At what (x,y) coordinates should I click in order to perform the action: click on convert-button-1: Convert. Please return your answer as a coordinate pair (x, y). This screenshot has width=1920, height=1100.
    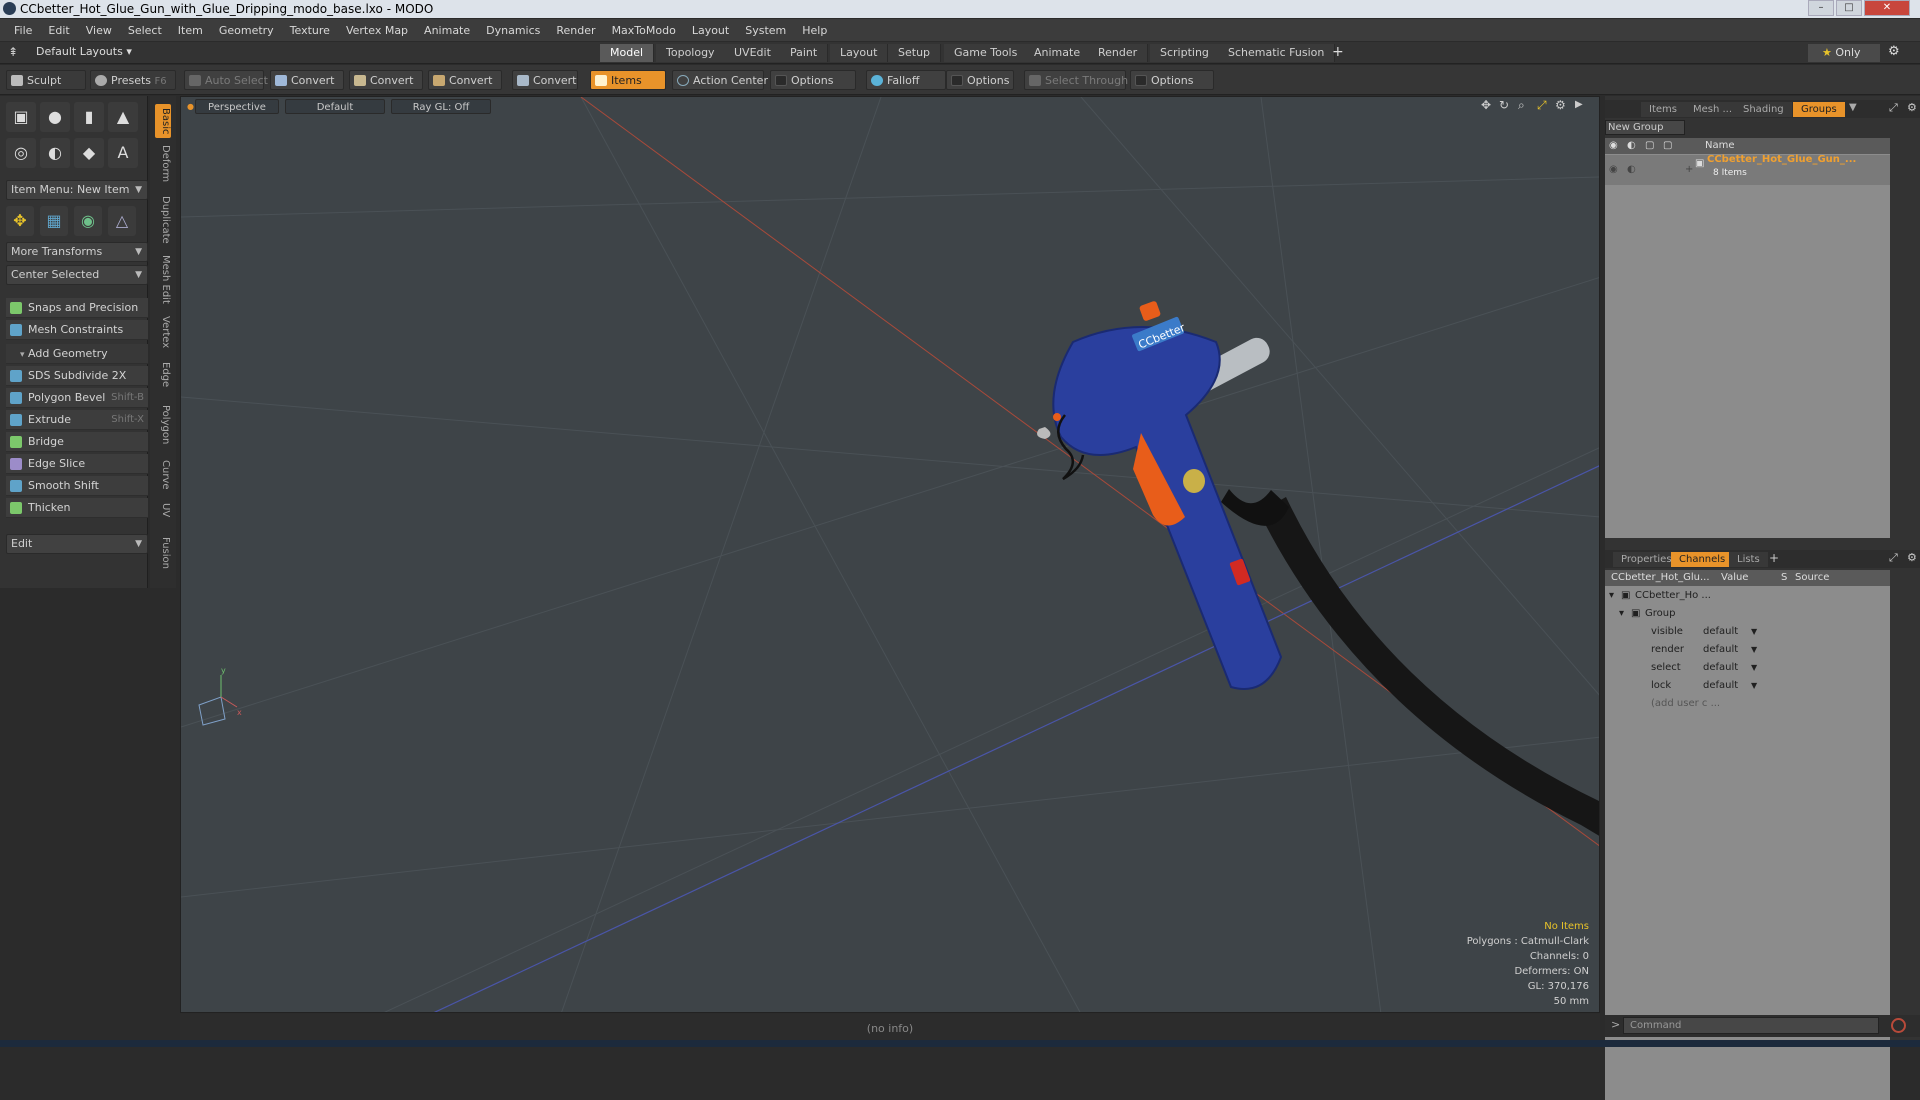
    Looking at the image, I should click on (307, 80).